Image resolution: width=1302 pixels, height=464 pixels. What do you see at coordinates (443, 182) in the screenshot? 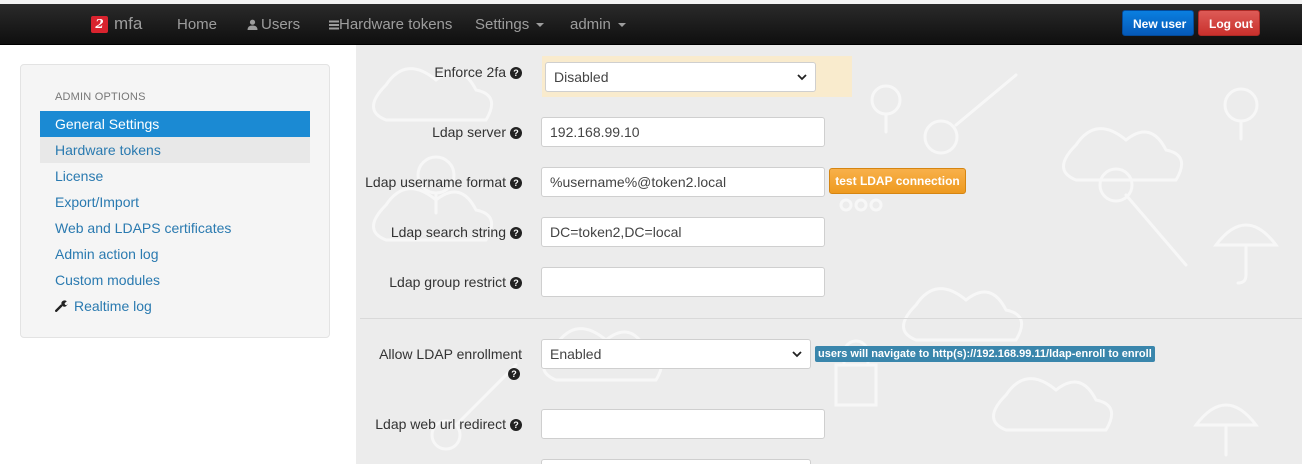
I see `ldap-username-format-label: Ldap username format?` at bounding box center [443, 182].